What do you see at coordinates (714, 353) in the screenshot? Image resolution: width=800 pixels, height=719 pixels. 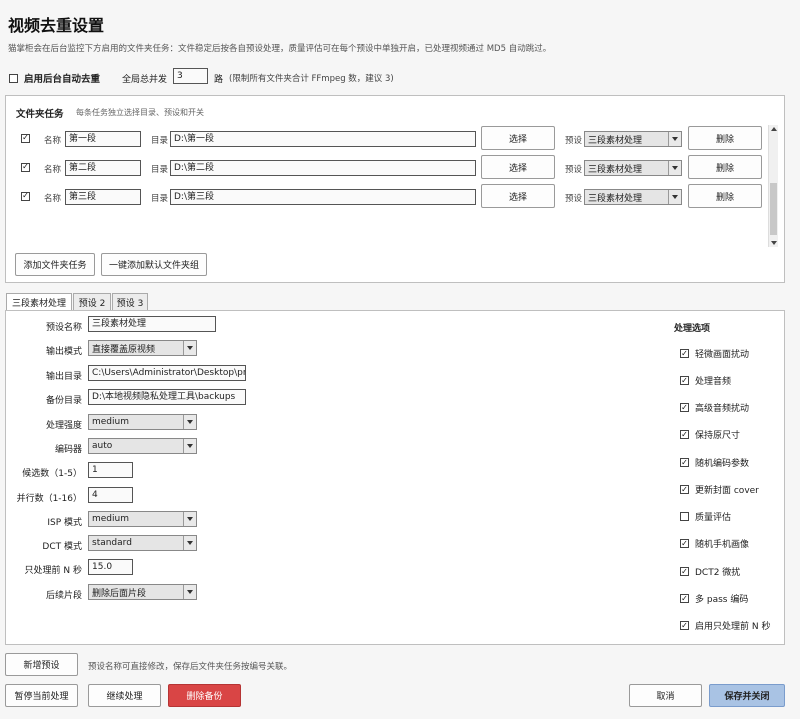 I see `option-1: ✓ 轻微画面扰动` at bounding box center [714, 353].